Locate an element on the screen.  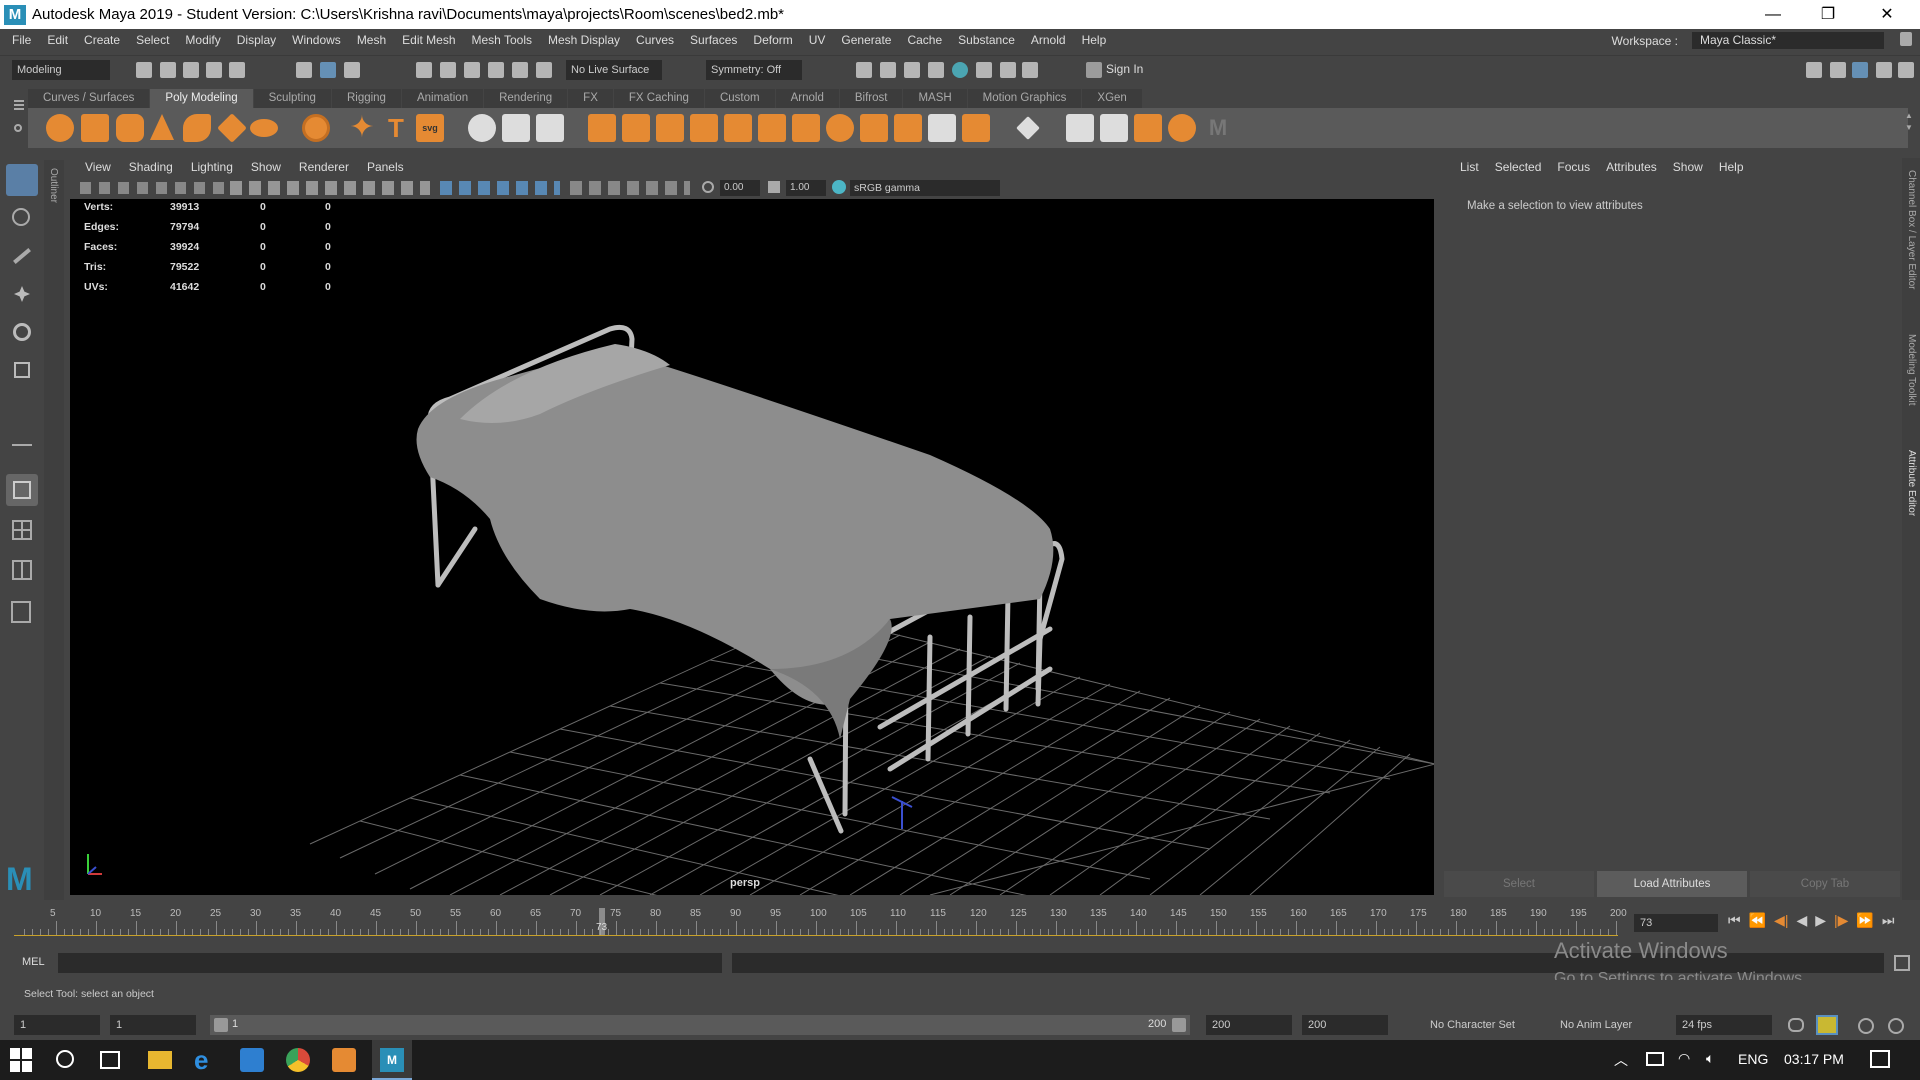
save-scene-icon is located at coordinates (191, 70).